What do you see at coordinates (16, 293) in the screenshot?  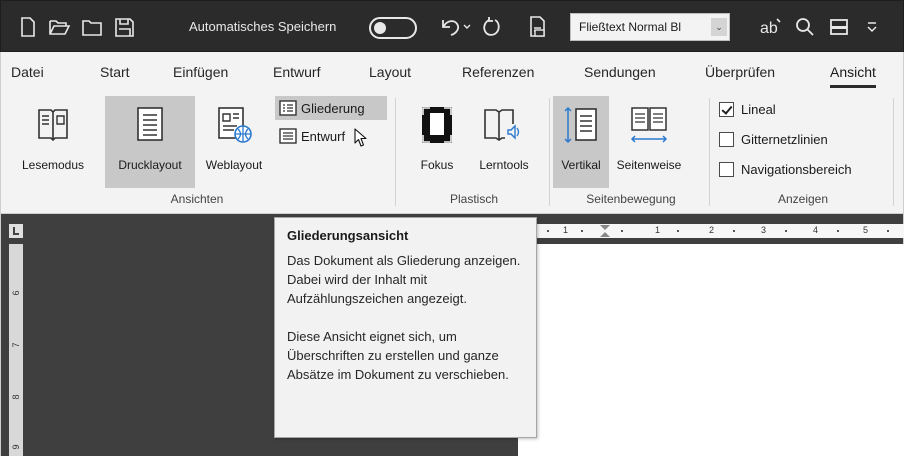 I see `ruler-number: 6` at bounding box center [16, 293].